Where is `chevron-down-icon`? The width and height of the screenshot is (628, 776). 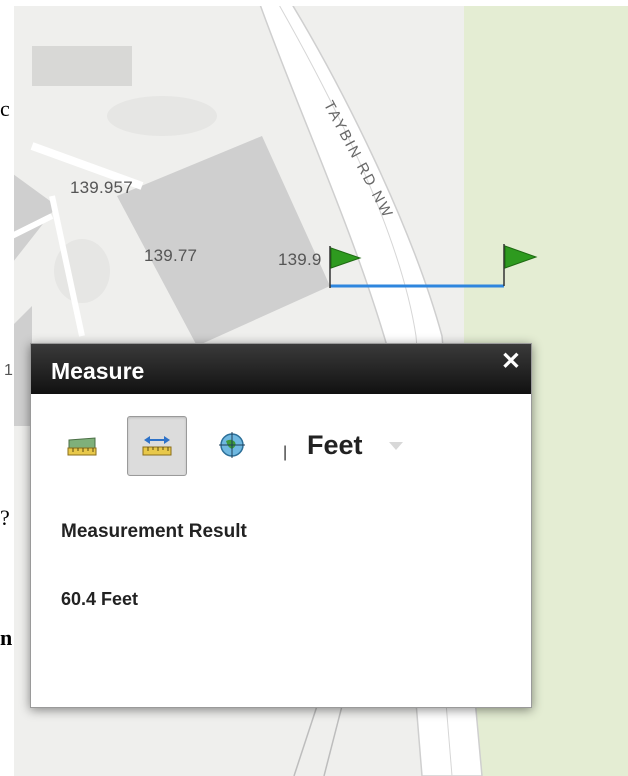 chevron-down-icon is located at coordinates (396, 446).